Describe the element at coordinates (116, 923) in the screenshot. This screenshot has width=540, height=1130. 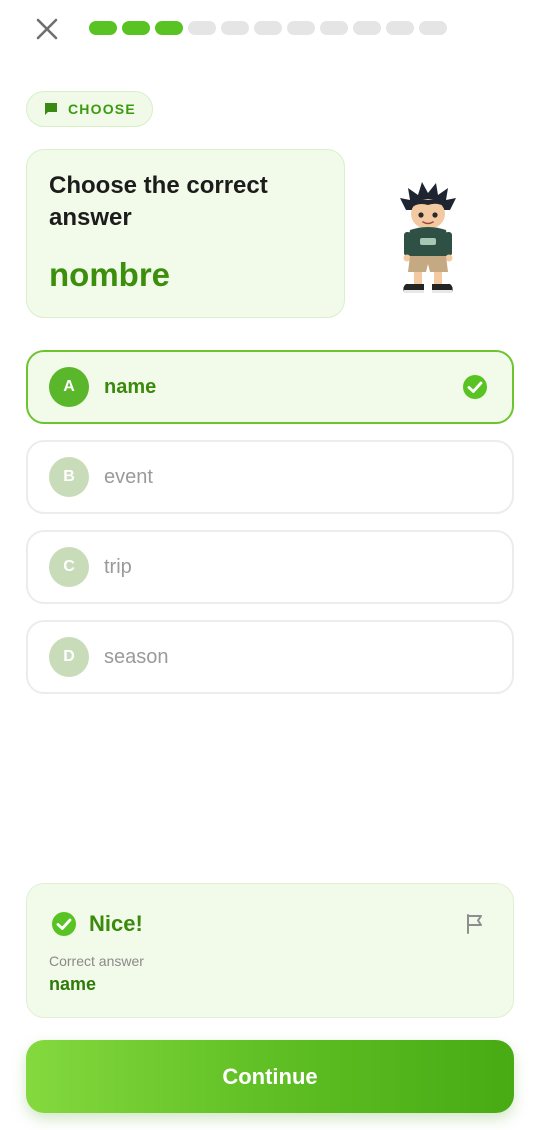
I see `feedback-title: Nice!` at that location.